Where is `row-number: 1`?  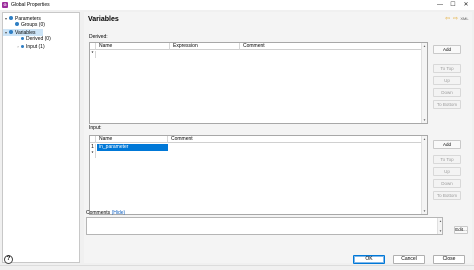 row-number: 1 is located at coordinates (93, 147).